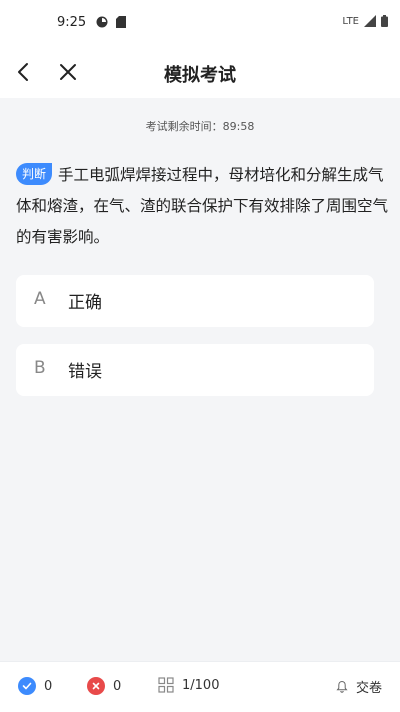 This screenshot has height=712, width=400. Describe the element at coordinates (102, 22) in the screenshot. I see `app-notification-icon` at that location.